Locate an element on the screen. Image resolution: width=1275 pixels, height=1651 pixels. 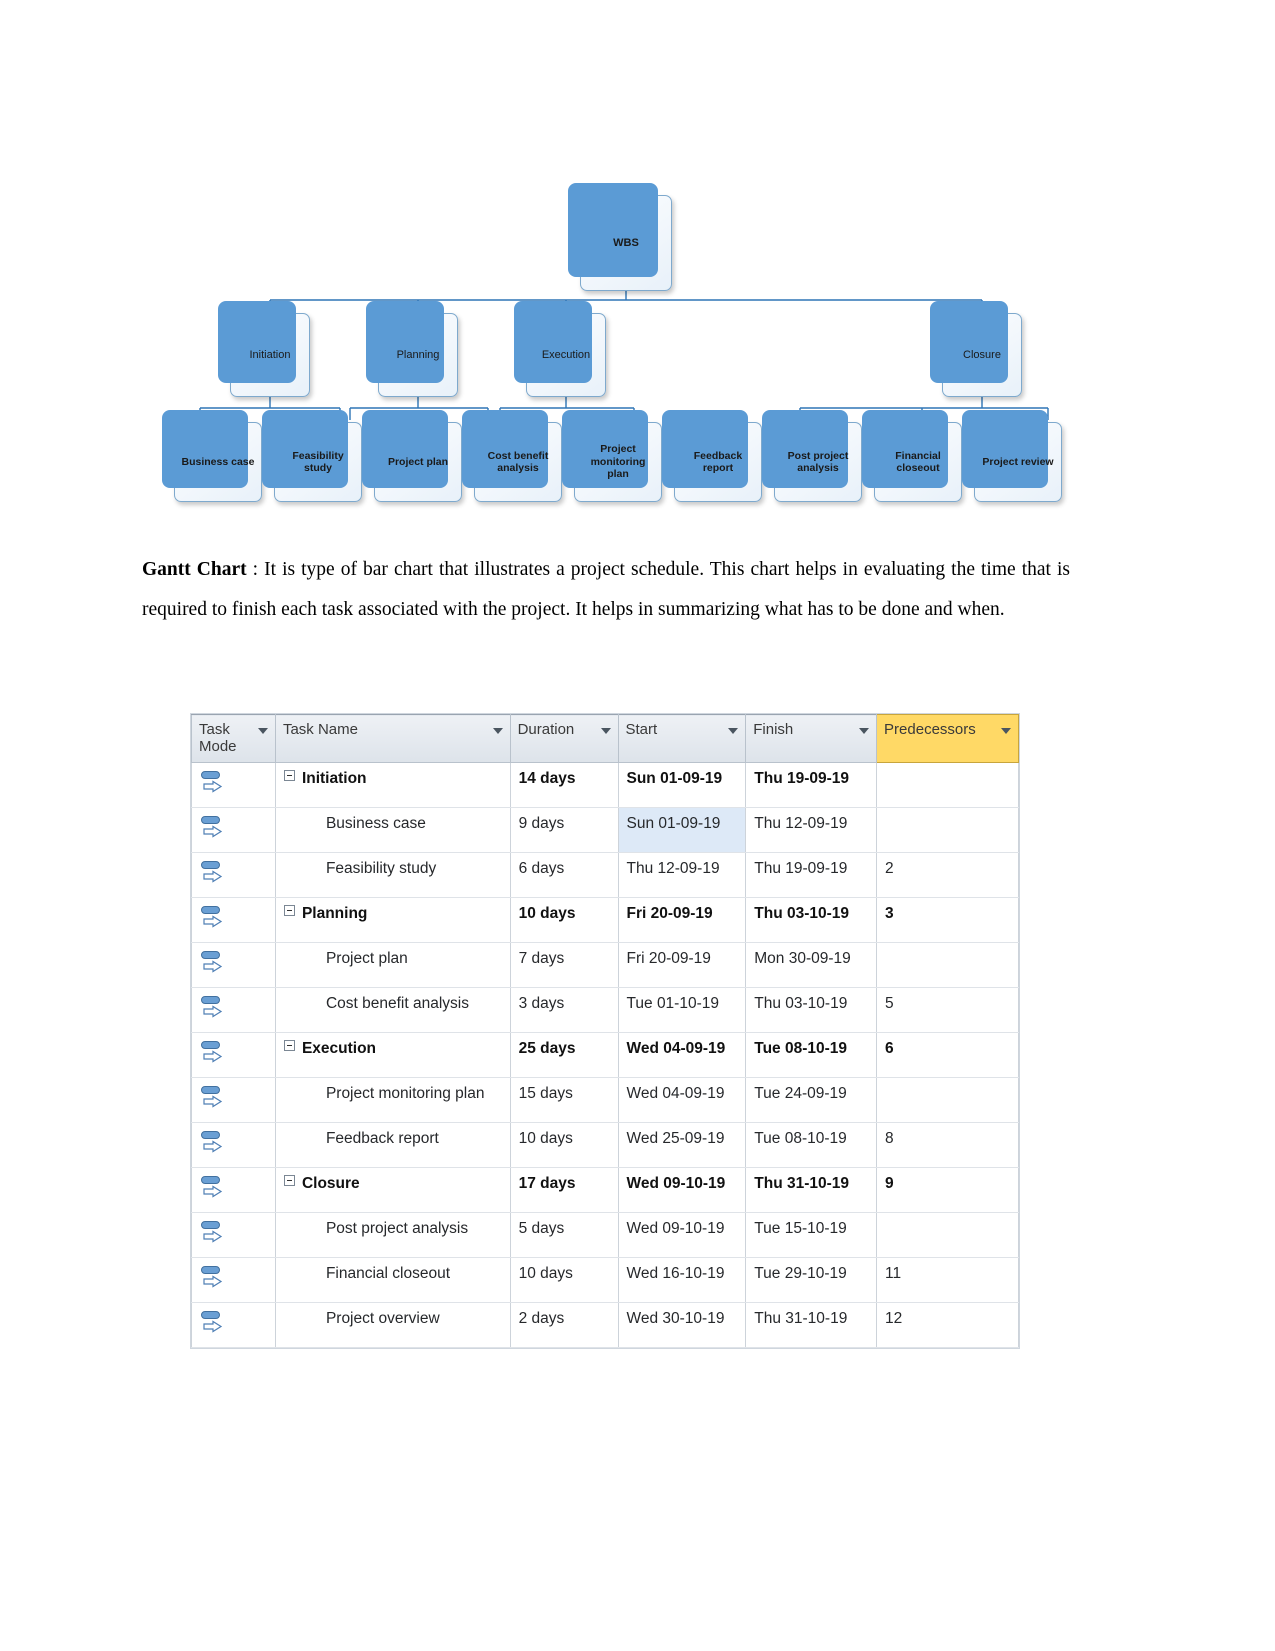
cell-duration: 2 days is located at coordinates (564, 1325).